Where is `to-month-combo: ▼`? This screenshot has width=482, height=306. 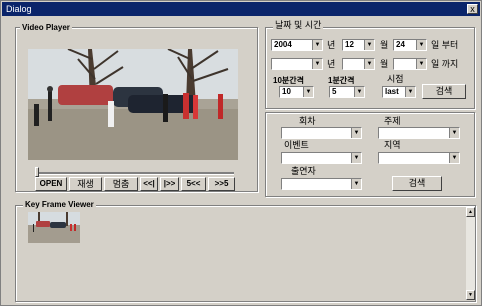
to-month-combo: ▼ is located at coordinates (358, 64).